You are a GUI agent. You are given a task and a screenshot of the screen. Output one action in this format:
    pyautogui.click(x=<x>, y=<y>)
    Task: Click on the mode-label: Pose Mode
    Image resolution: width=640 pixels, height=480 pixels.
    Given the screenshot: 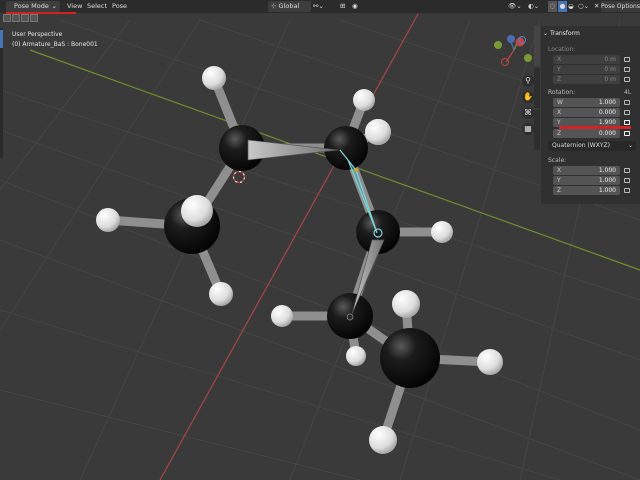 What is the action you would take?
    pyautogui.click(x=31, y=6)
    